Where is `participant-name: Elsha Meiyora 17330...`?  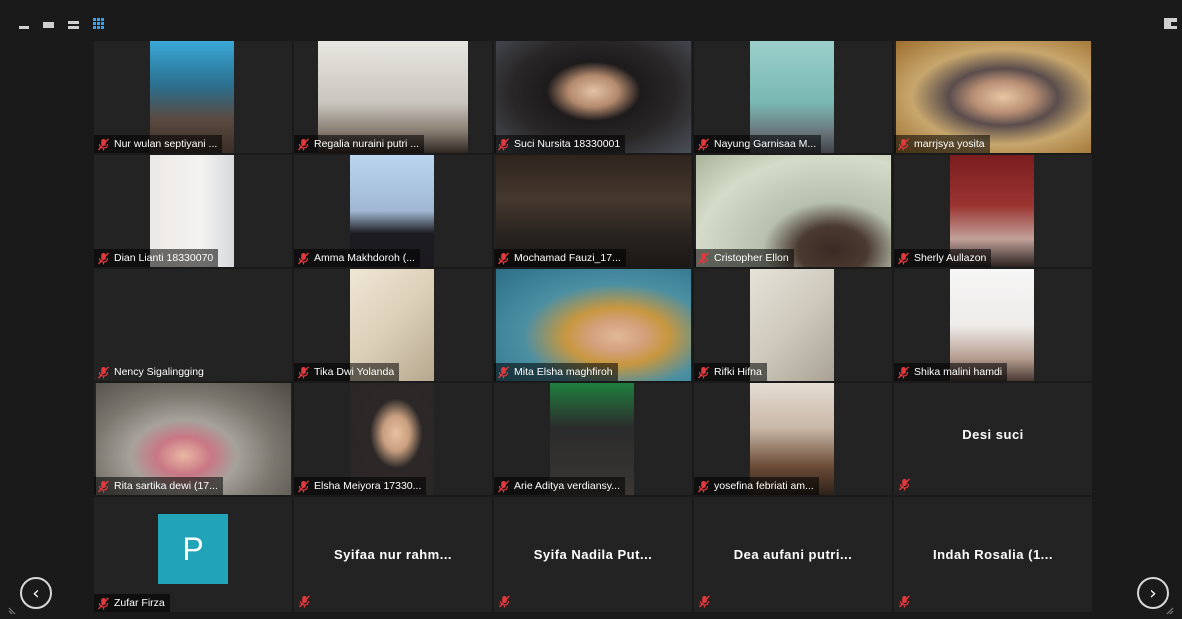 participant-name: Elsha Meiyora 17330... is located at coordinates (368, 486).